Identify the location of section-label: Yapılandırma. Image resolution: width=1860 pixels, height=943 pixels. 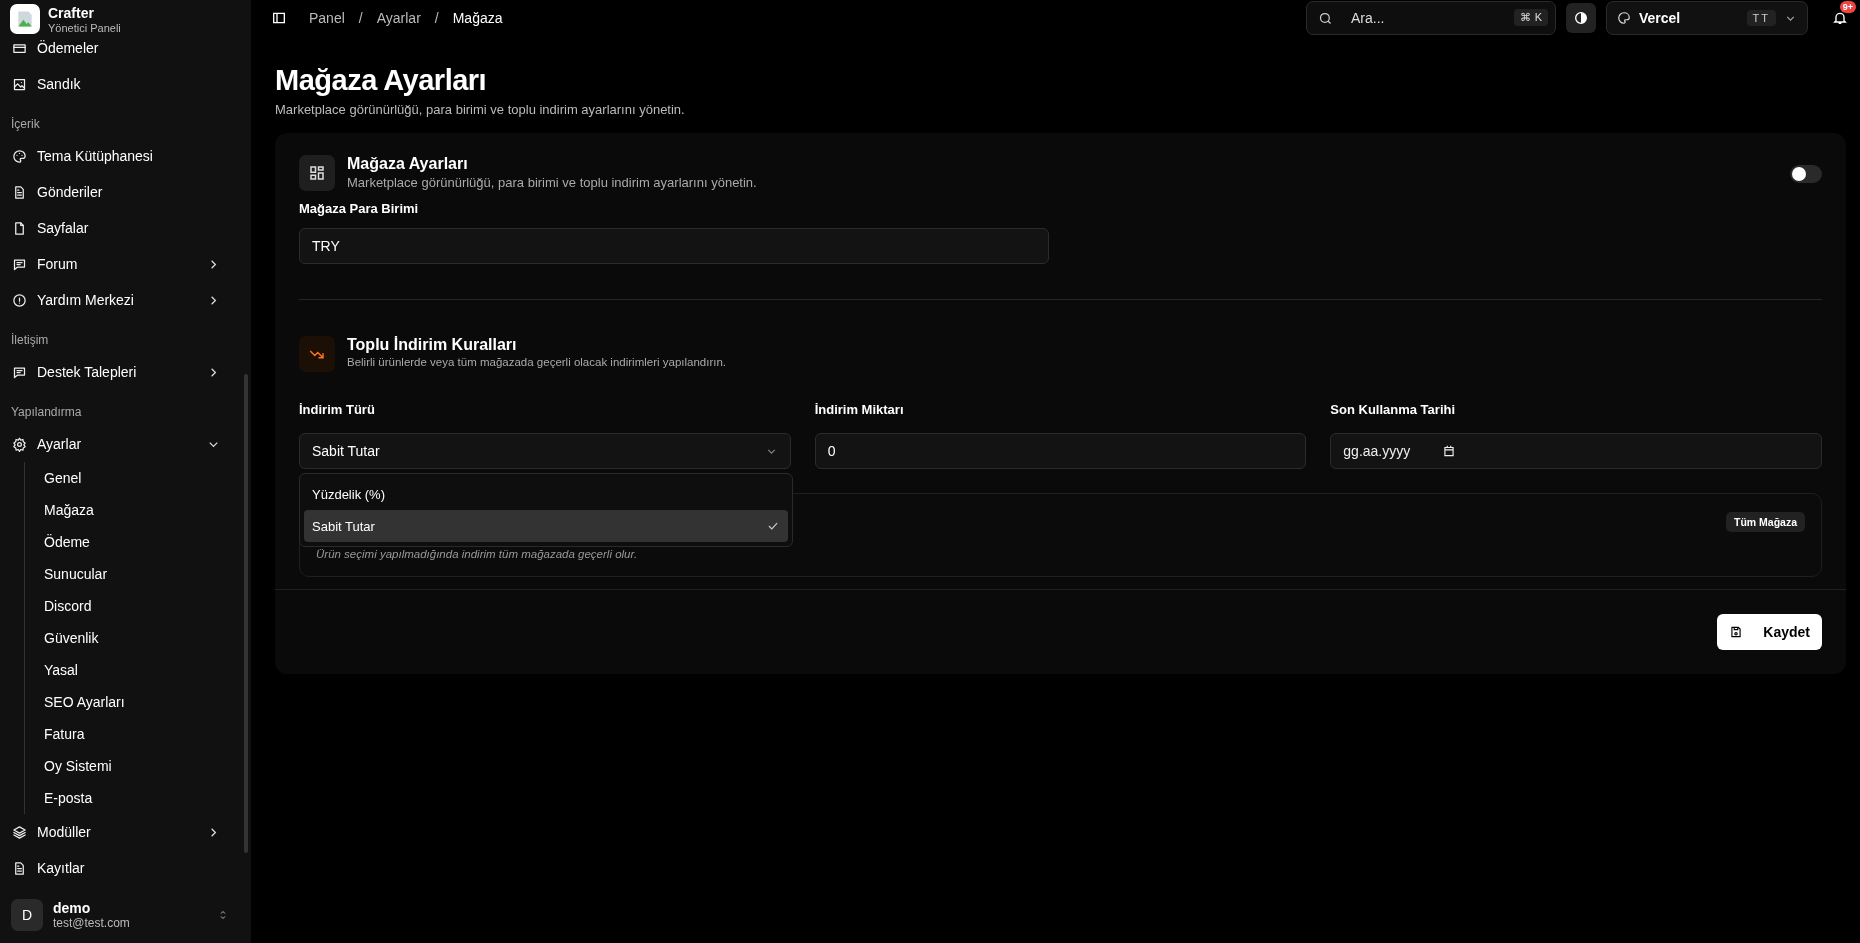
(46, 412).